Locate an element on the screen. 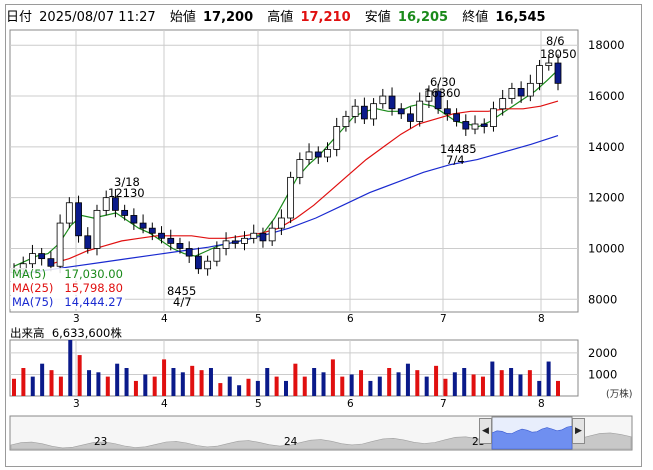  ma75-label: MA(75) is located at coordinates (33, 302).